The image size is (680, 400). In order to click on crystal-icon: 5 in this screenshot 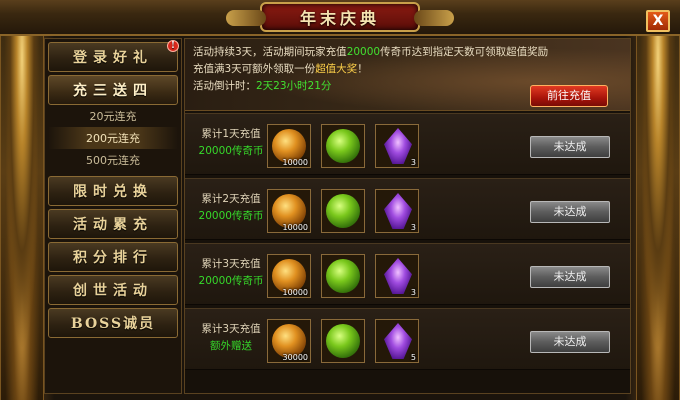, I will do `click(397, 341)`.